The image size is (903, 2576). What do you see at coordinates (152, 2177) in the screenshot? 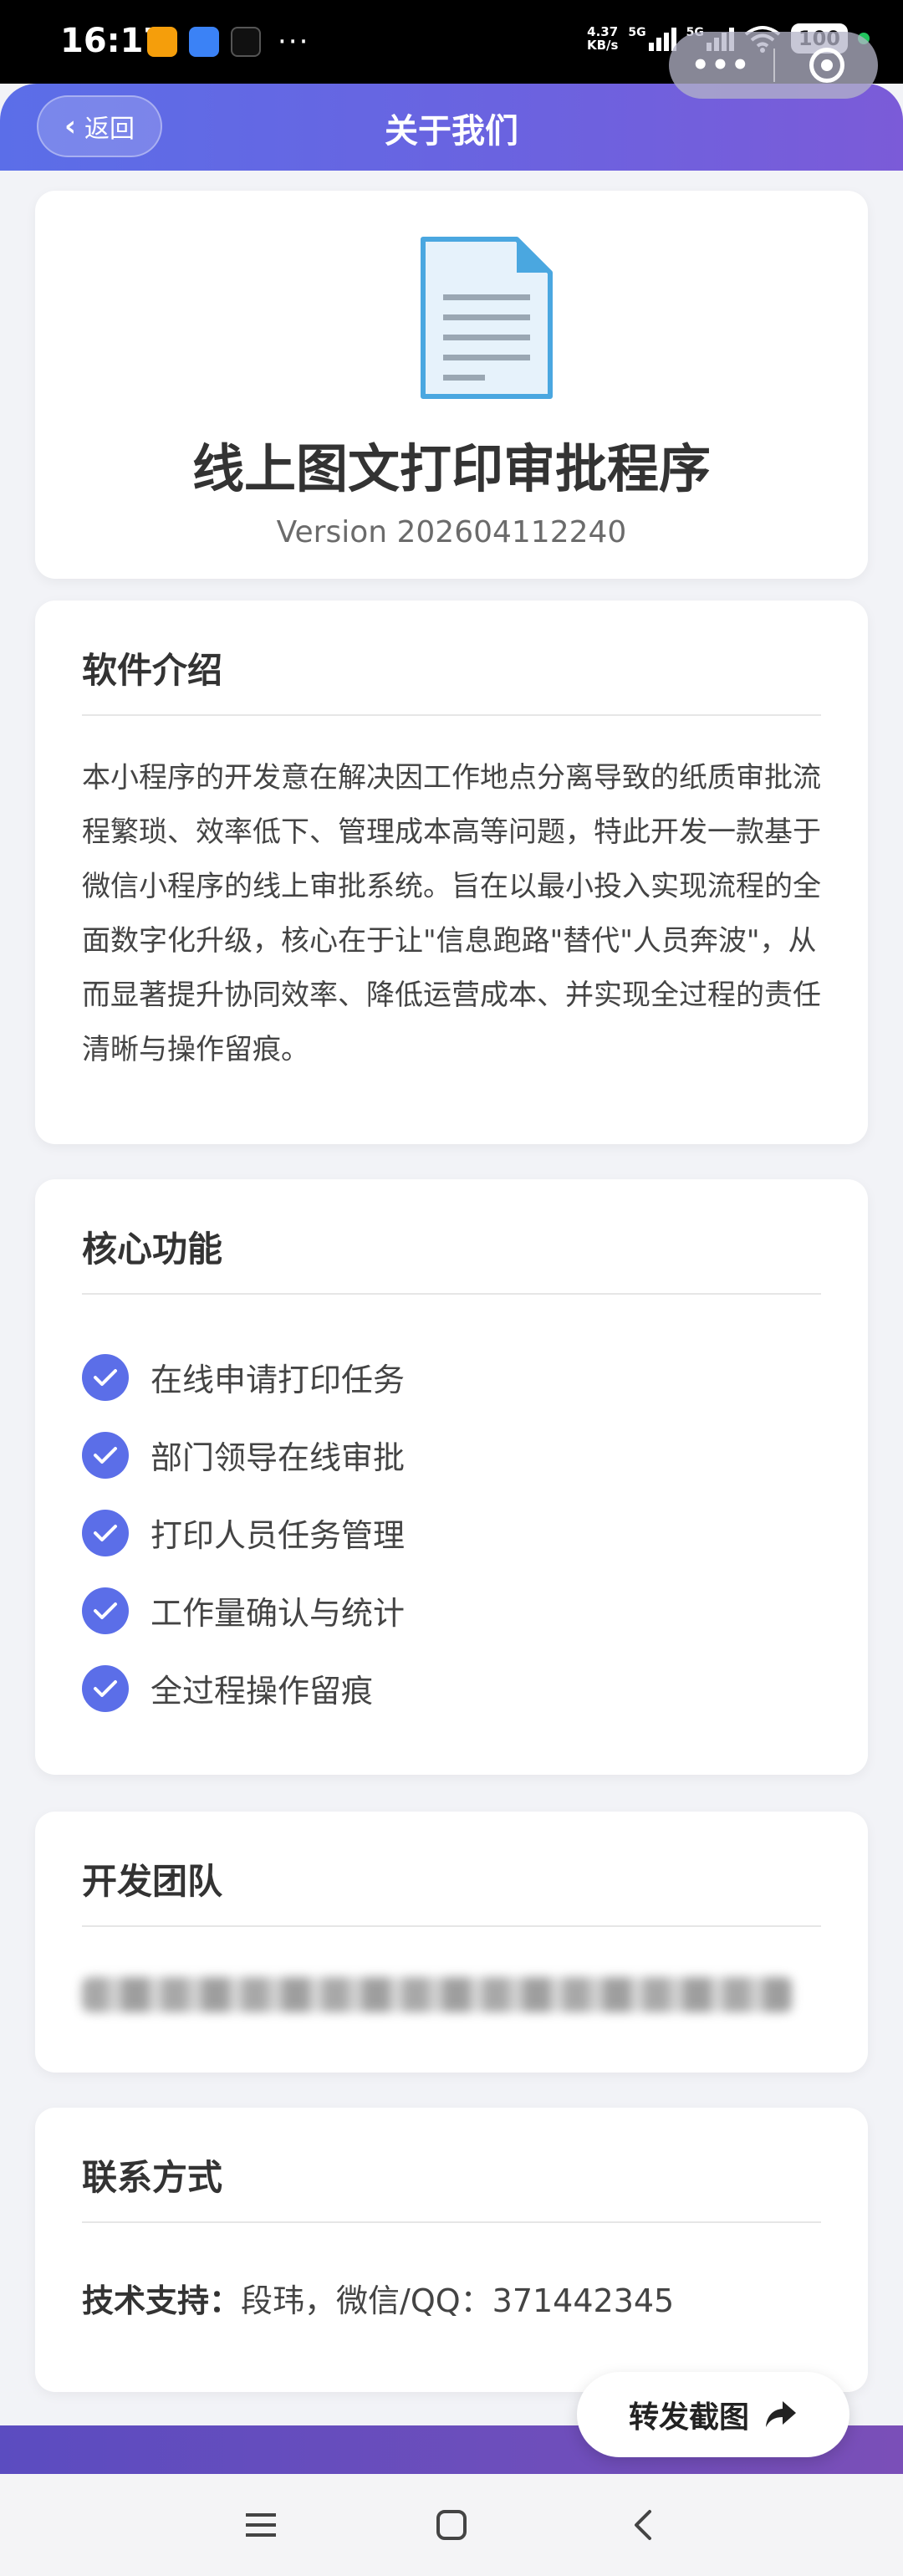
I see `contact-heading: 联系方式` at bounding box center [152, 2177].